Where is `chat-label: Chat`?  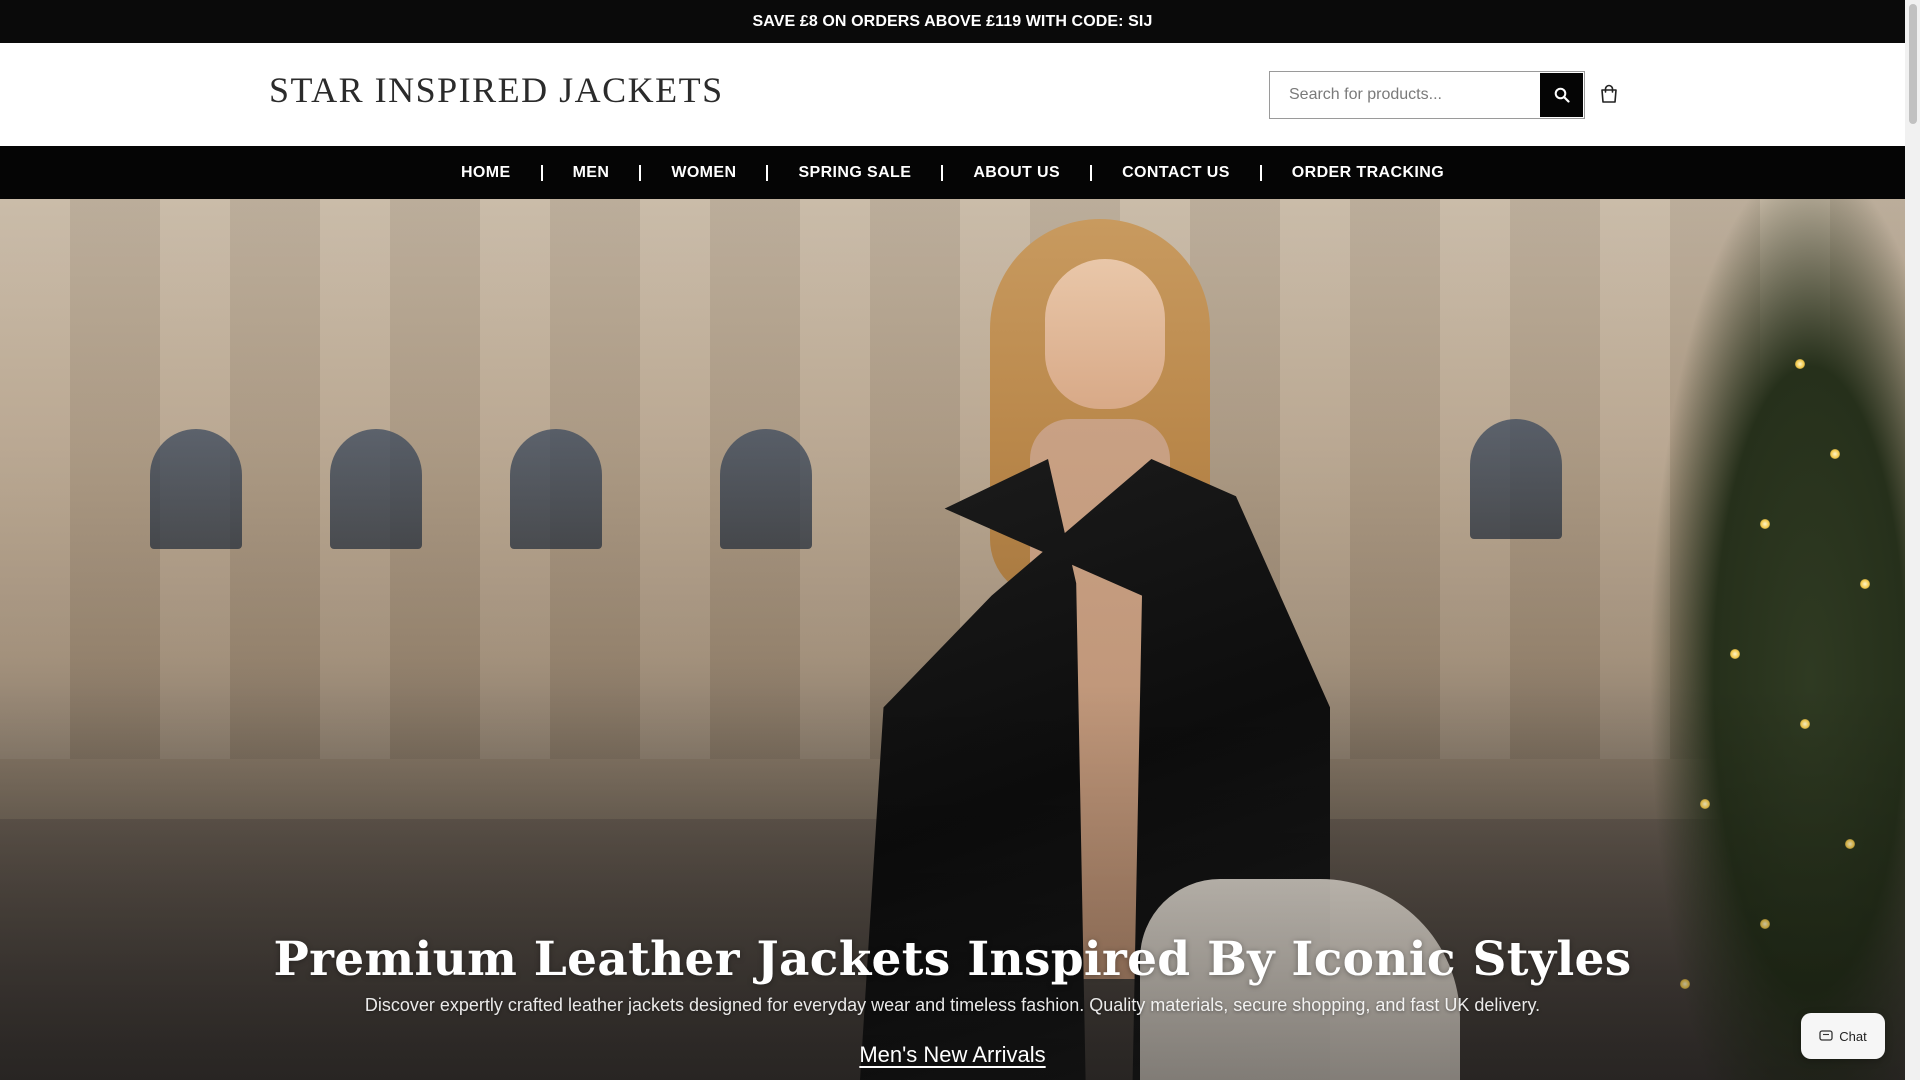
chat-label: Chat is located at coordinates (1853, 1036).